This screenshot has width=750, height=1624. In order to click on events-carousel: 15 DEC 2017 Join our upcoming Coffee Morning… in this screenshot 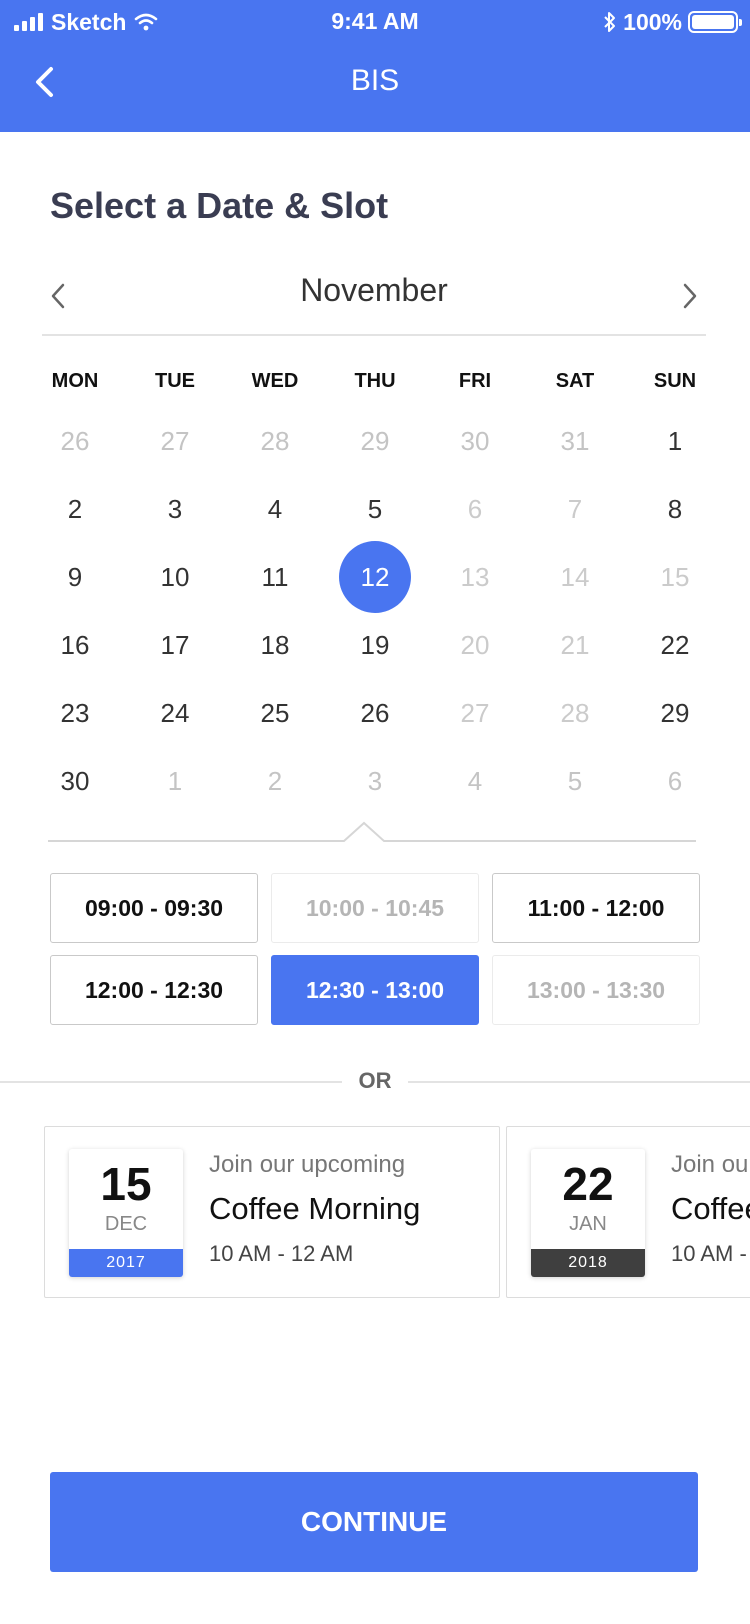, I will do `click(397, 1212)`.